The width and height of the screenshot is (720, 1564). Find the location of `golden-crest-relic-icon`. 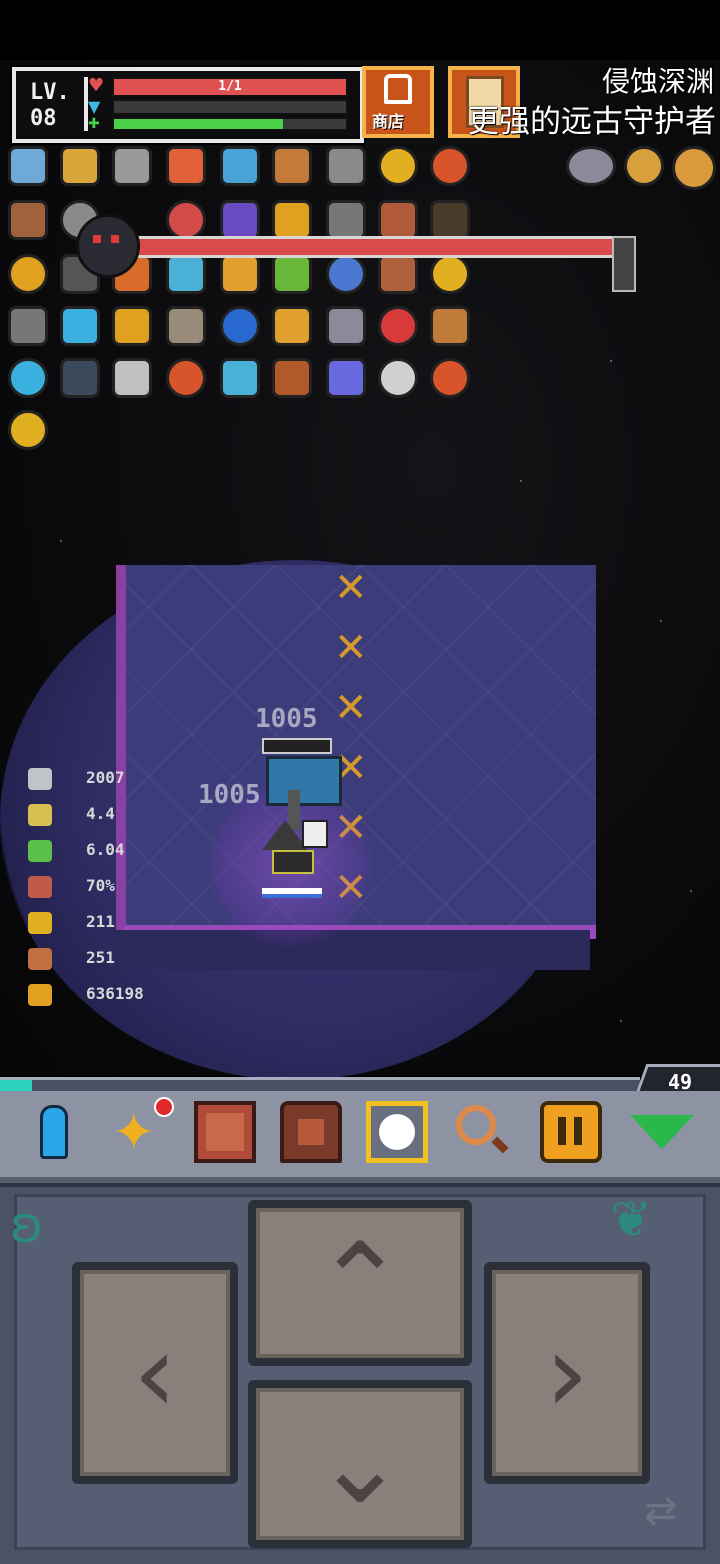

golden-crest-relic-icon is located at coordinates (80, 166).